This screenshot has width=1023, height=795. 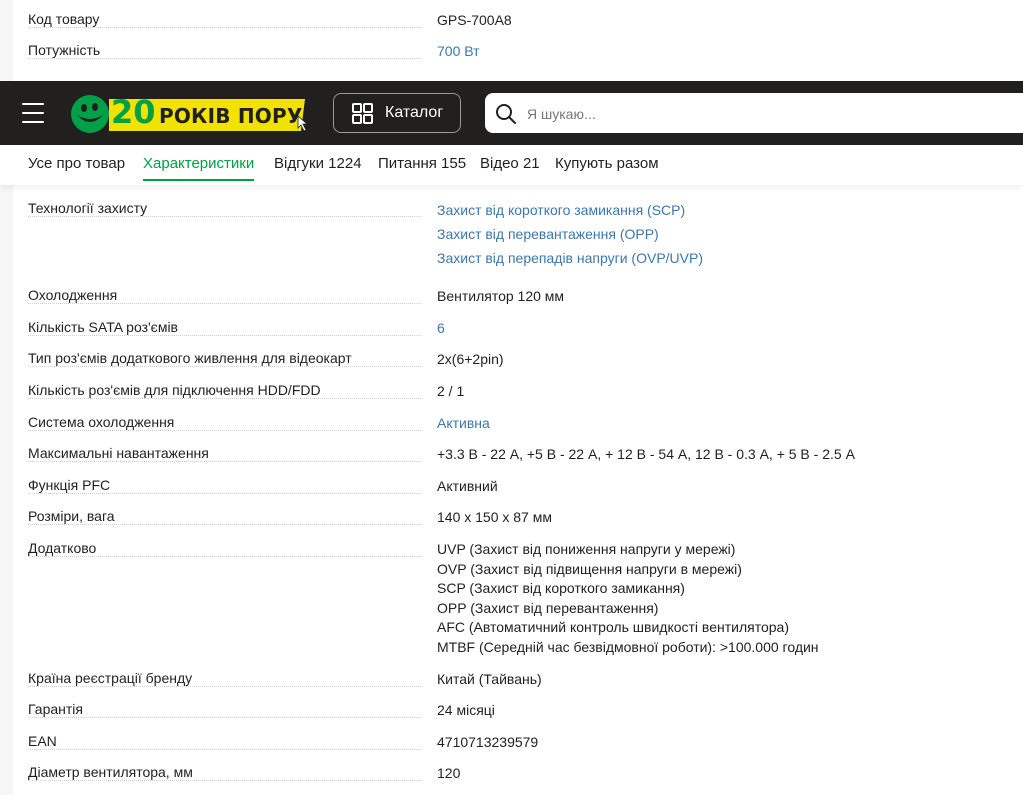 I want to click on spec-value: Китай (Тайвань), so click(x=489, y=679).